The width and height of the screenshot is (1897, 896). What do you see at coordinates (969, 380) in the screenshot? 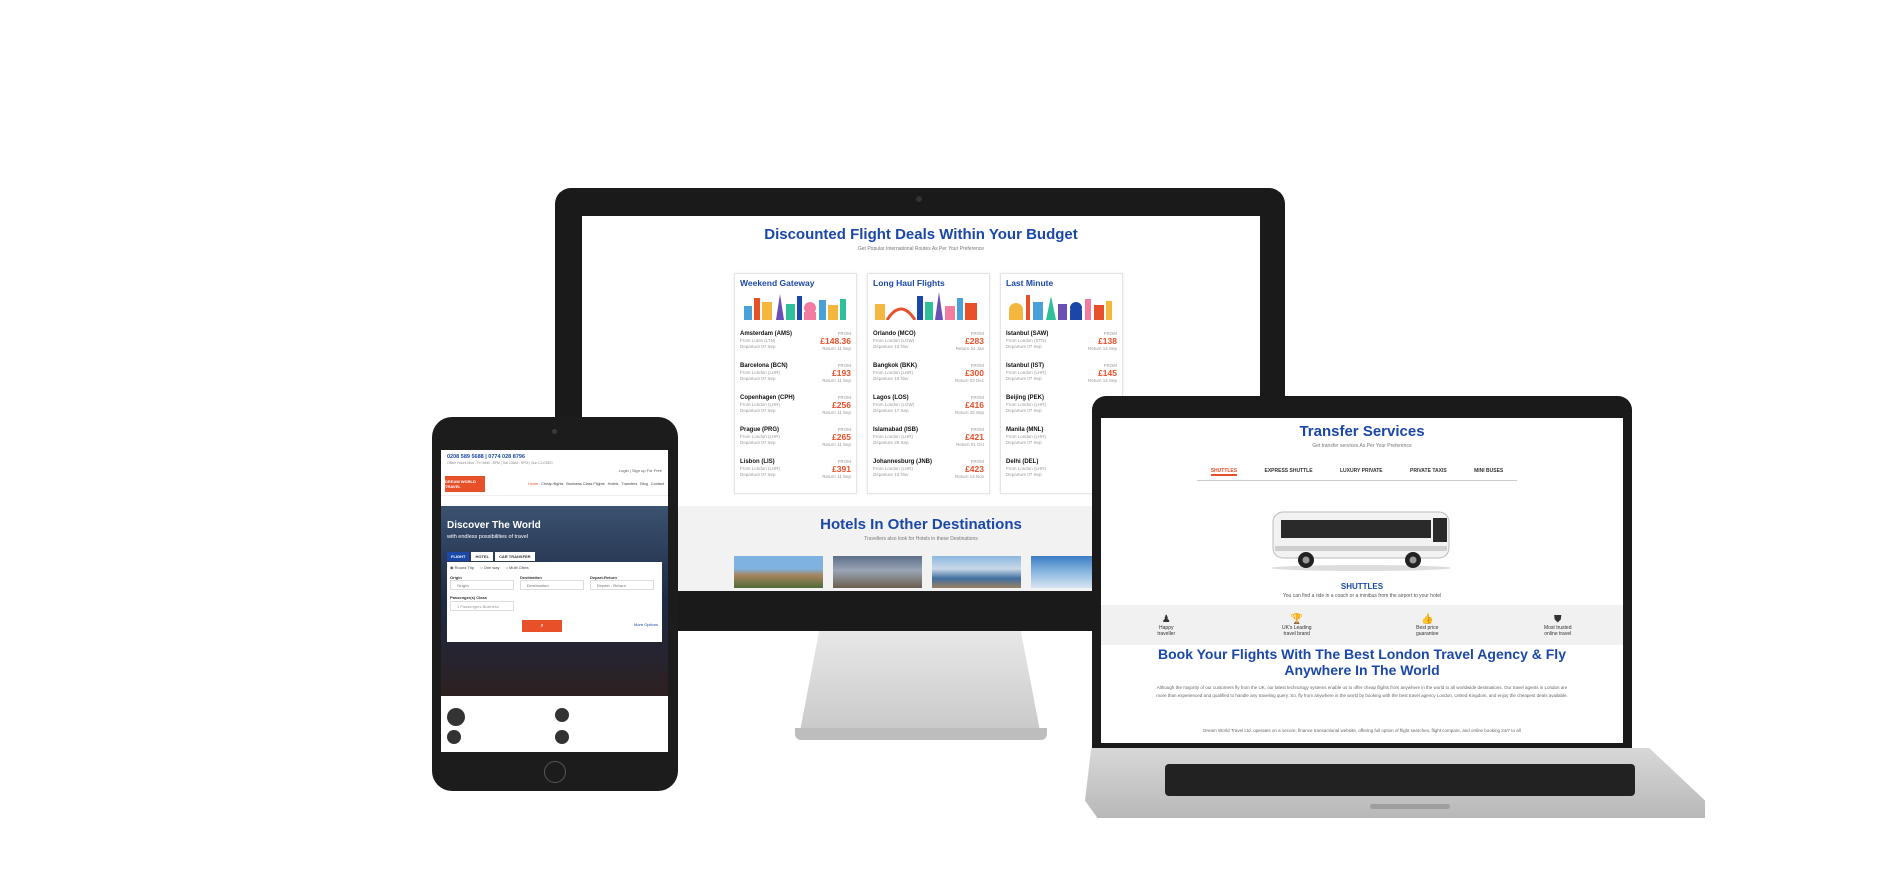
I see `deal-return: Return 03 Dec` at bounding box center [969, 380].